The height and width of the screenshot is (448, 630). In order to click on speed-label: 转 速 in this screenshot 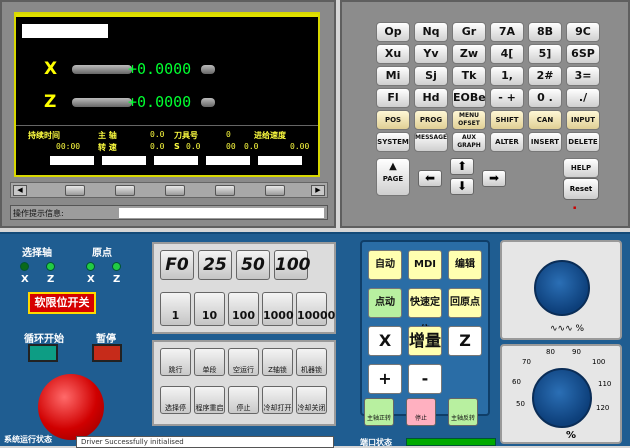, I will do `click(107, 147)`.